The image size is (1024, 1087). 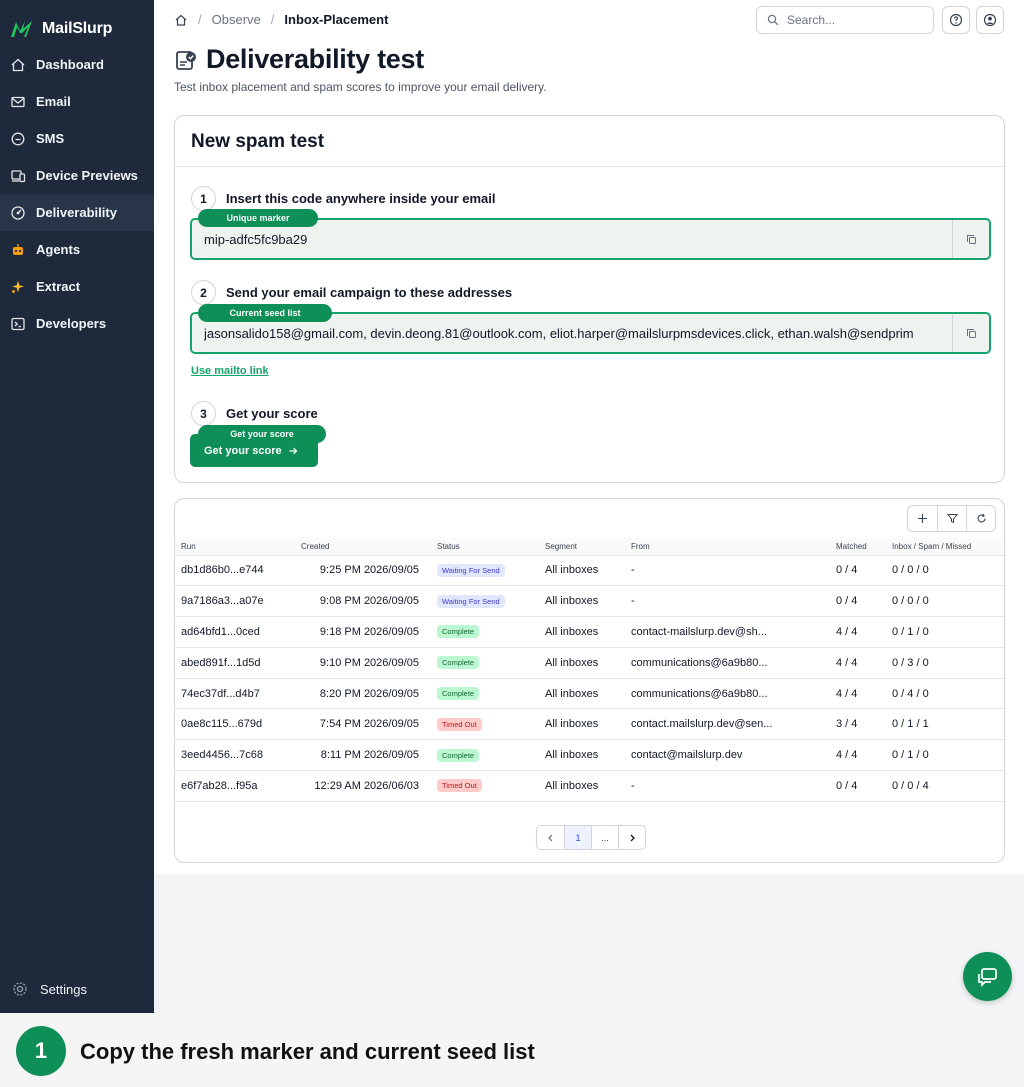 I want to click on chat-support-button, so click(x=987, y=976).